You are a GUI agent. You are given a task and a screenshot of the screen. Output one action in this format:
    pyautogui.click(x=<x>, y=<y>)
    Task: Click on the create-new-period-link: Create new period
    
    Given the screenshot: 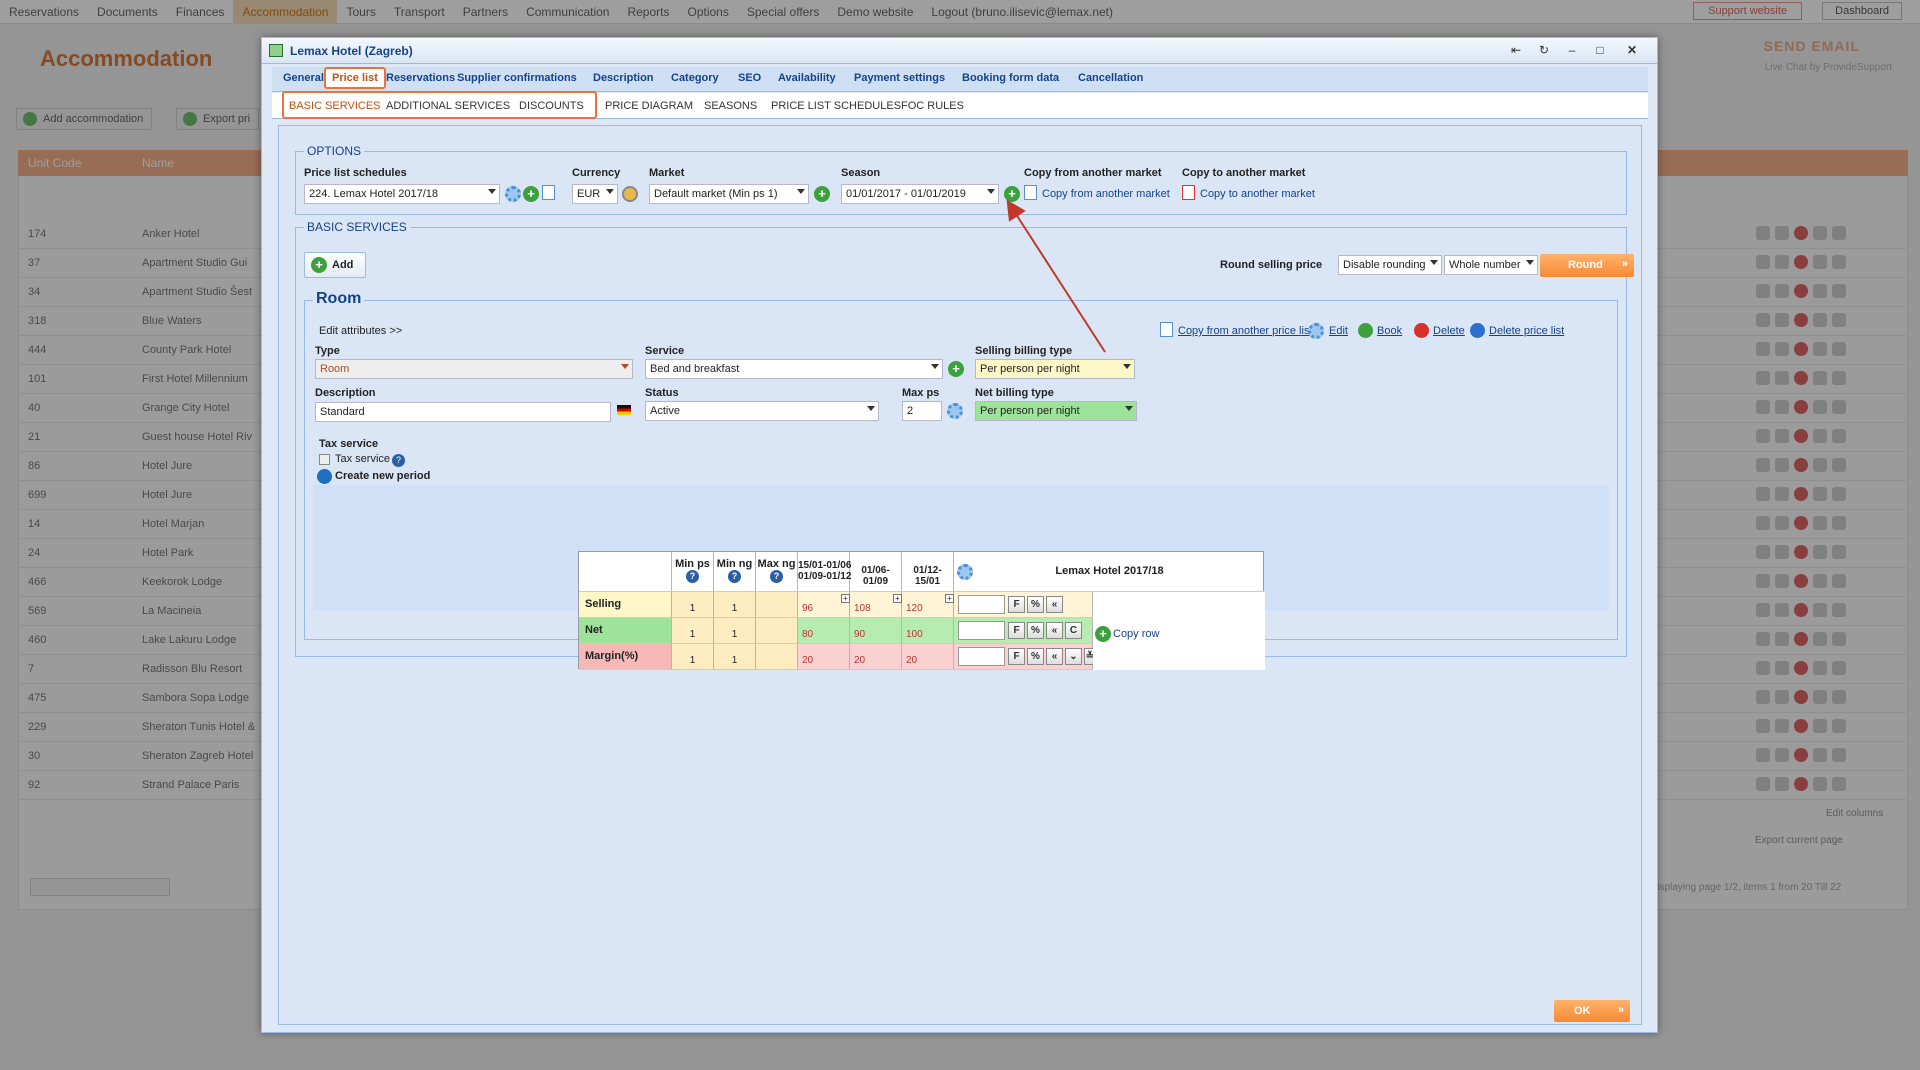 What is the action you would take?
    pyautogui.click(x=382, y=476)
    